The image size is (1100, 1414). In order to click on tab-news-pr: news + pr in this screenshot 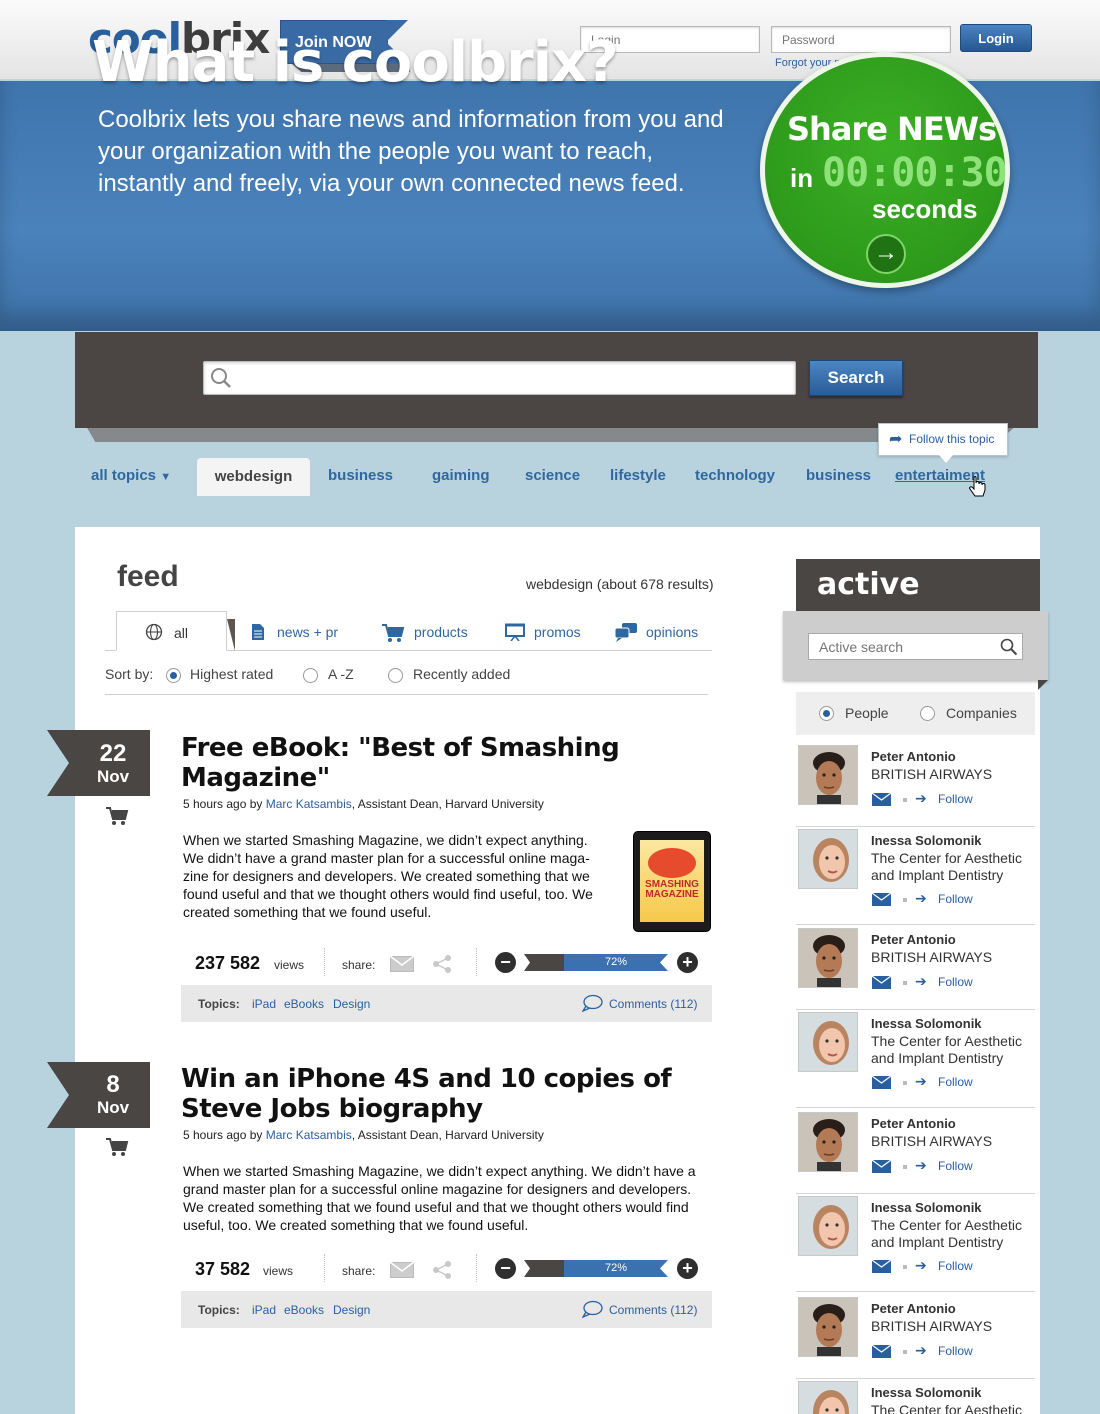, I will do `click(307, 632)`.